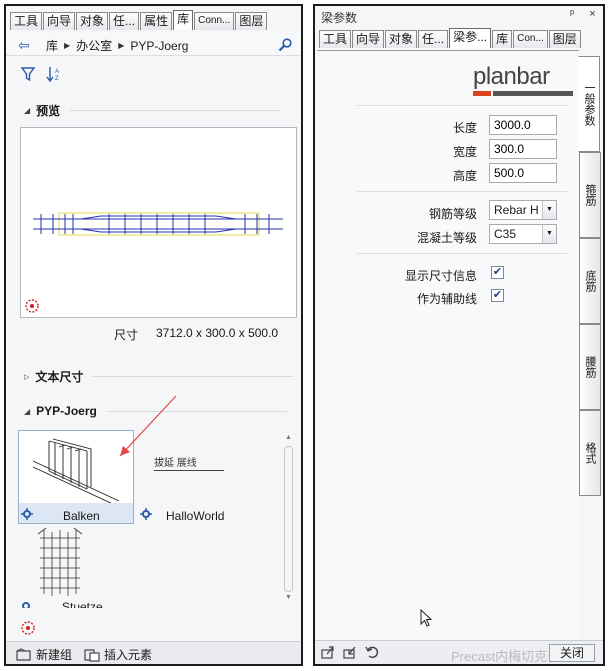 This screenshot has height=671, width=609. Describe the element at coordinates (586, 14) in the screenshot. I see `title-controls: ᵖ ×` at that location.